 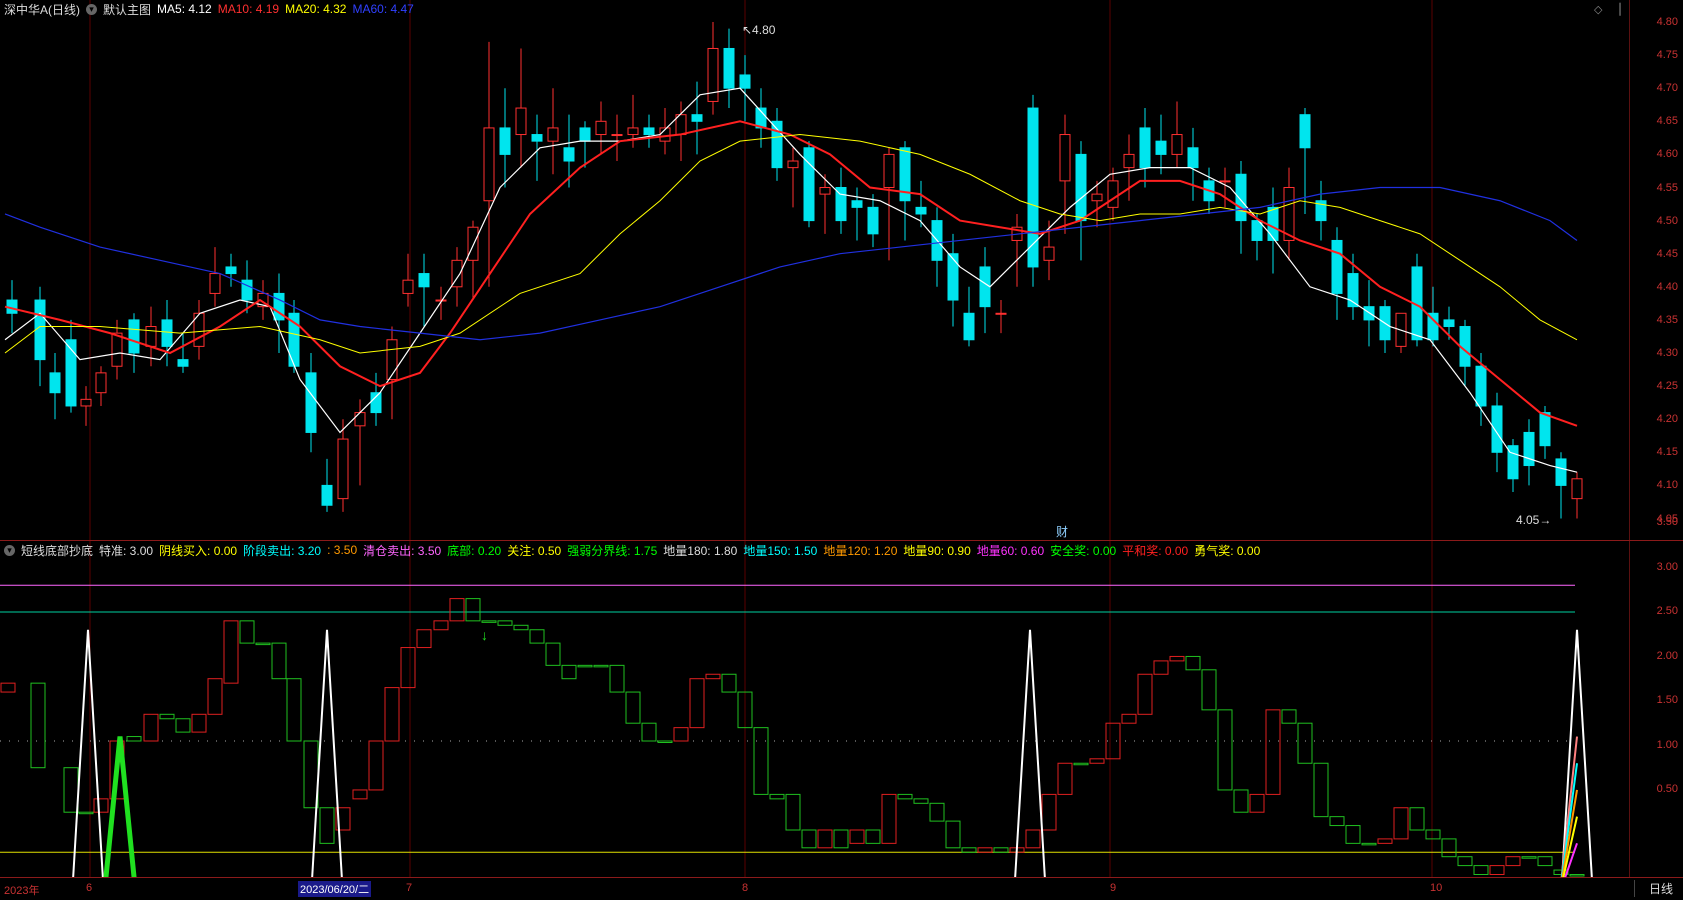 What do you see at coordinates (316, 9) in the screenshot?
I see `ma20-label: MA20: 4.32` at bounding box center [316, 9].